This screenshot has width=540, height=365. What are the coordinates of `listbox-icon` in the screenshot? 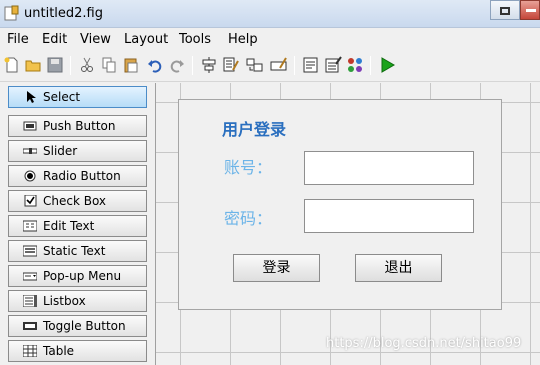 It's located at (30, 301).